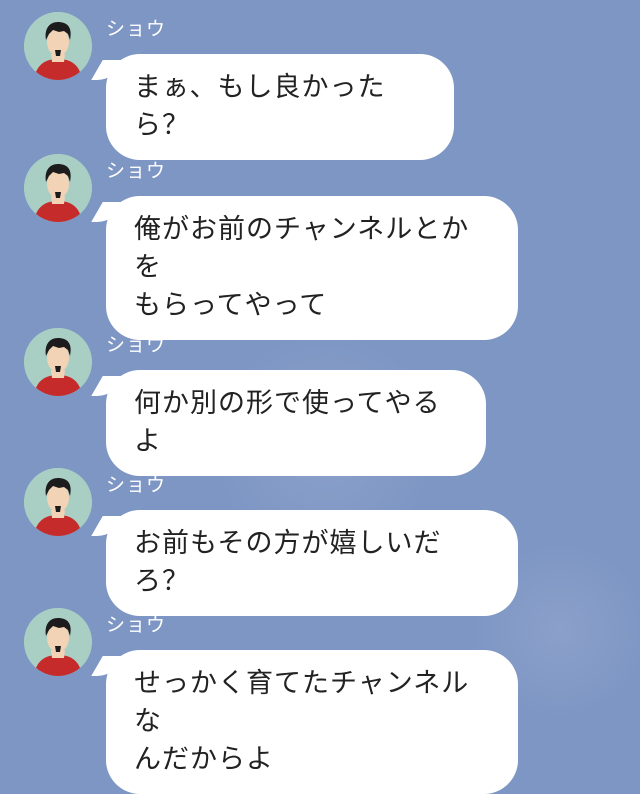 This screenshot has width=640, height=794. Describe the element at coordinates (312, 563) in the screenshot. I see `message-bubble: お前もその方が嬉しいだろ？` at that location.